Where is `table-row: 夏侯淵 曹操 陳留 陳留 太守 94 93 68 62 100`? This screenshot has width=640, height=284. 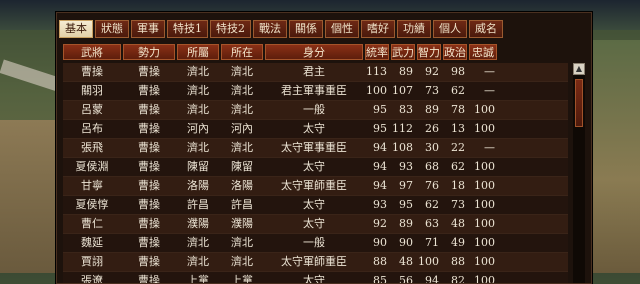 table-row: 夏侯淵 曹操 陳留 陳留 太守 94 93 68 62 100 is located at coordinates (315, 167).